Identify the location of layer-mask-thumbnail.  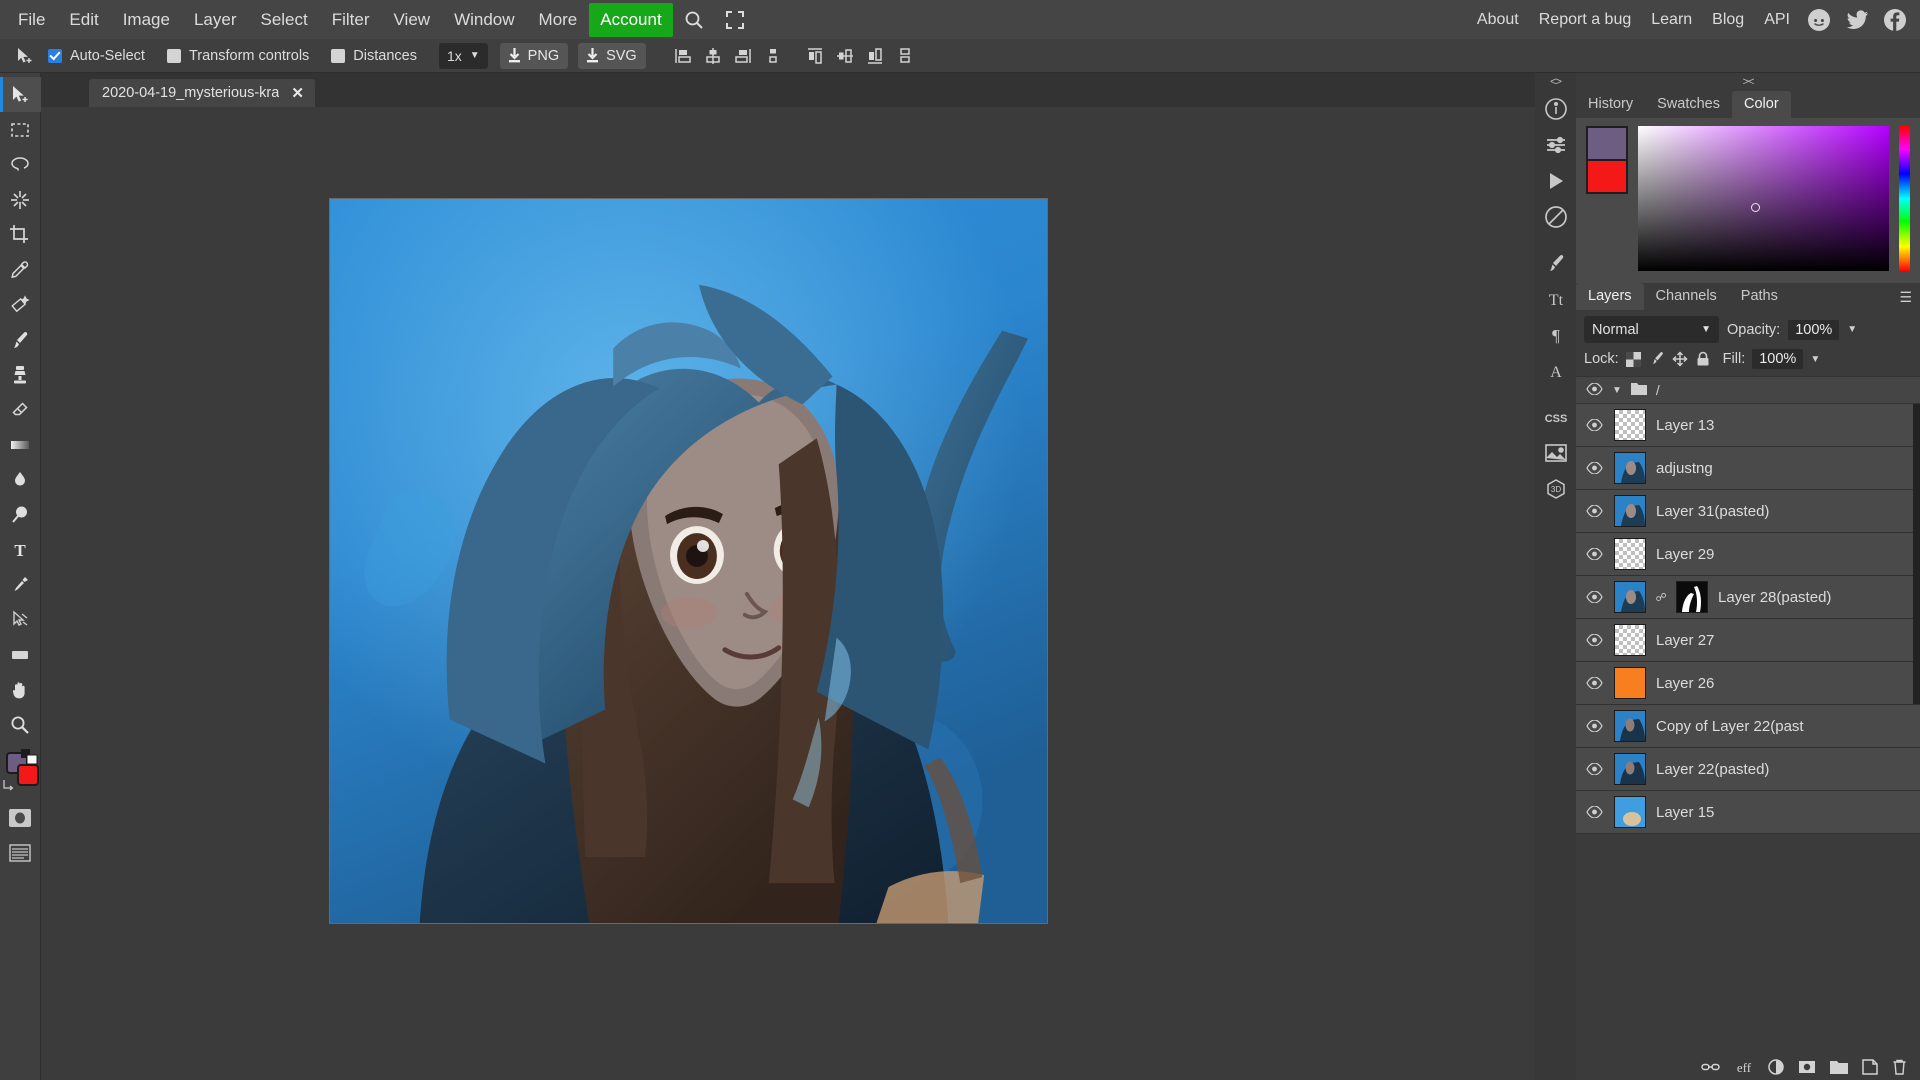
(1692, 597).